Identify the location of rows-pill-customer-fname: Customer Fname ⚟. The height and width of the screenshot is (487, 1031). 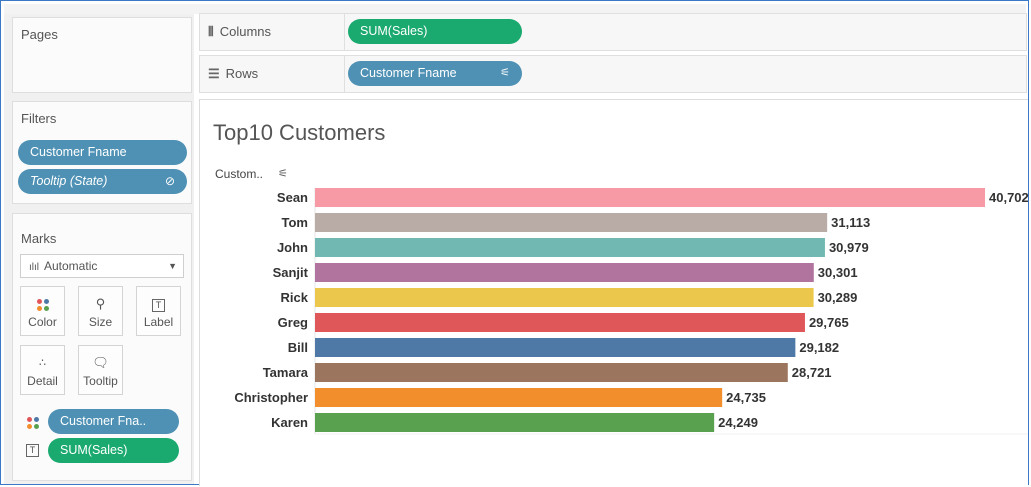
(435, 73).